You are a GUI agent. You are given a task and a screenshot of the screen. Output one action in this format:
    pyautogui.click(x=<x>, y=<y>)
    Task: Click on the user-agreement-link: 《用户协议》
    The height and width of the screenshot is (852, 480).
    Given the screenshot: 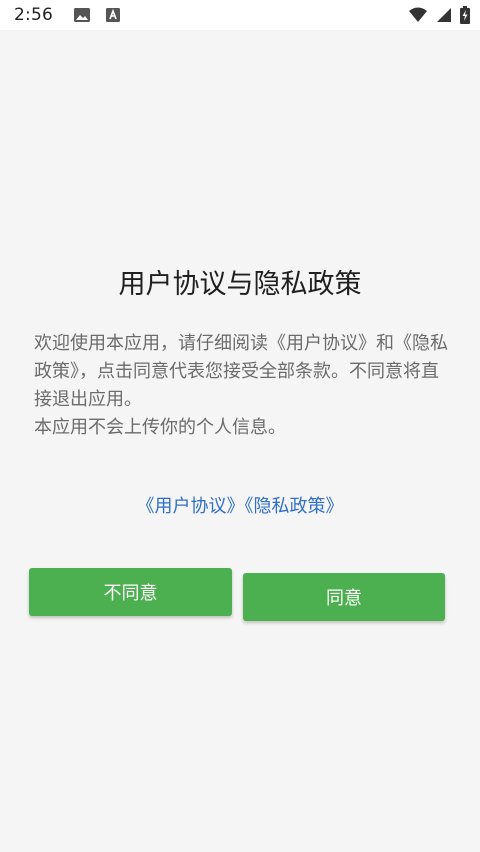 What is the action you would take?
    pyautogui.click(x=191, y=506)
    